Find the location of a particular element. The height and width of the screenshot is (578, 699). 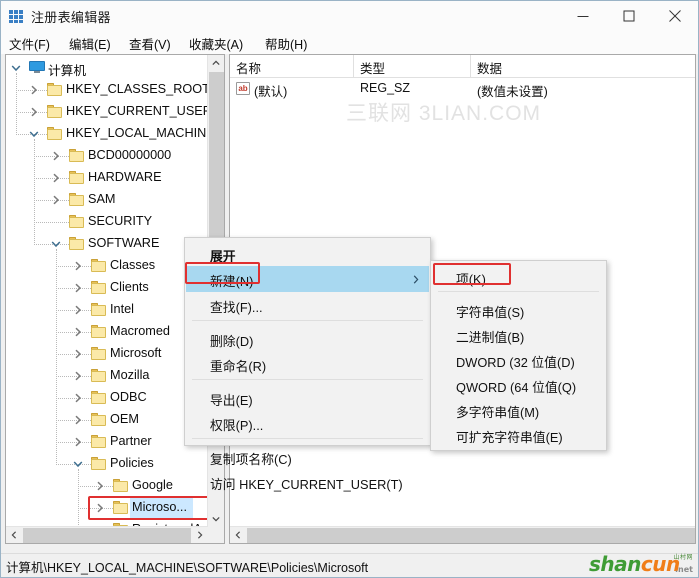

tree-item-software: SOFTWARE is located at coordinates (106, 244).